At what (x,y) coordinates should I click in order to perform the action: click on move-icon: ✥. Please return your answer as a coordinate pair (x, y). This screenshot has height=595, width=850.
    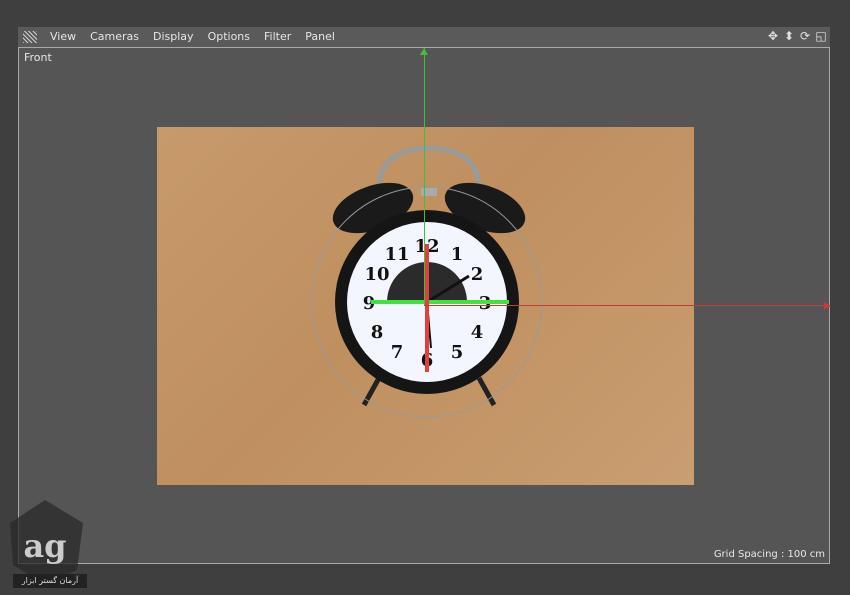
    Looking at the image, I should click on (773, 36).